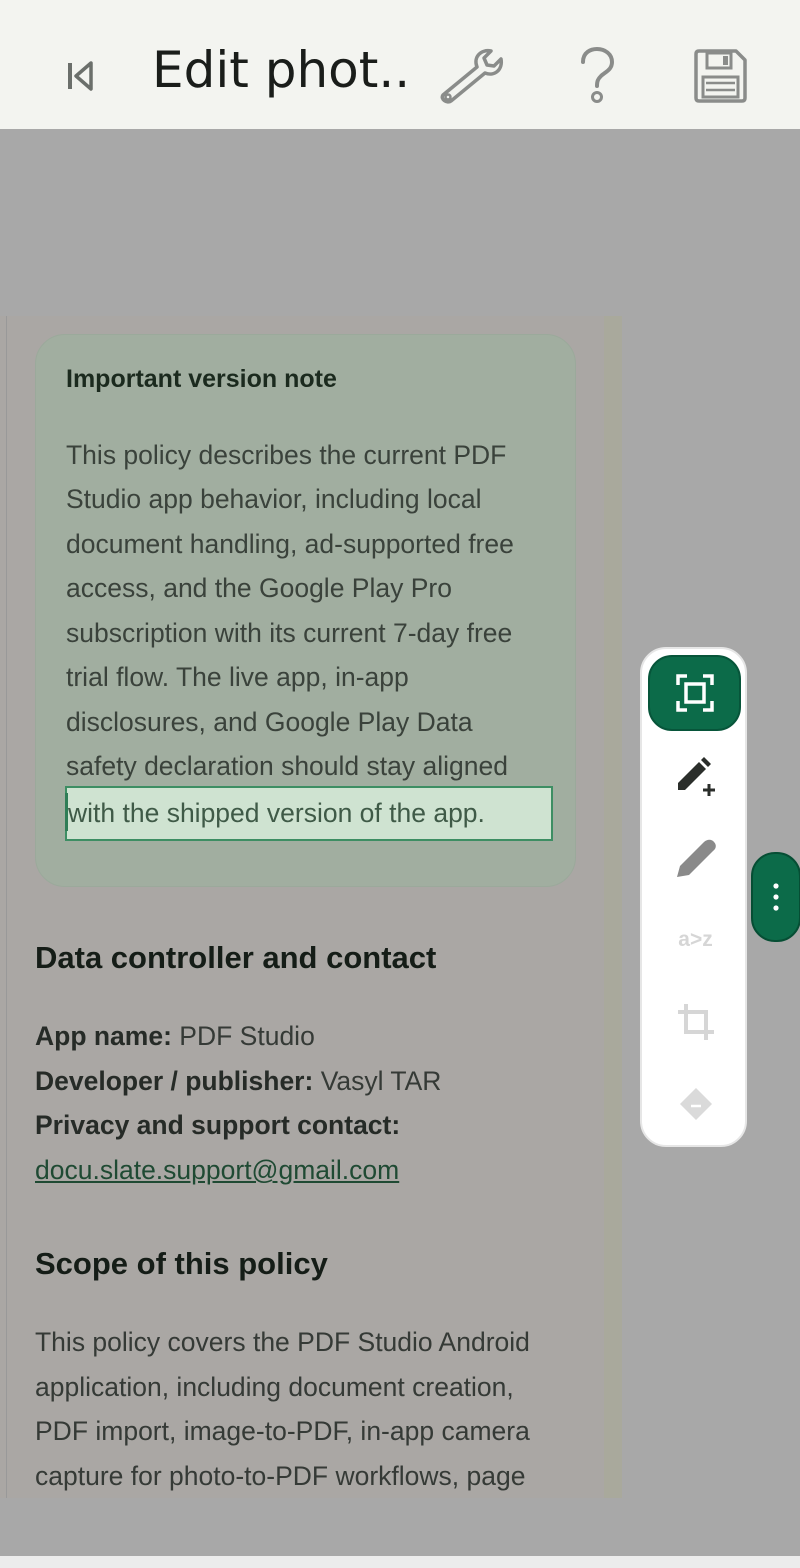 The image size is (800, 1568). I want to click on selection-handle-left, so click(66, 812).